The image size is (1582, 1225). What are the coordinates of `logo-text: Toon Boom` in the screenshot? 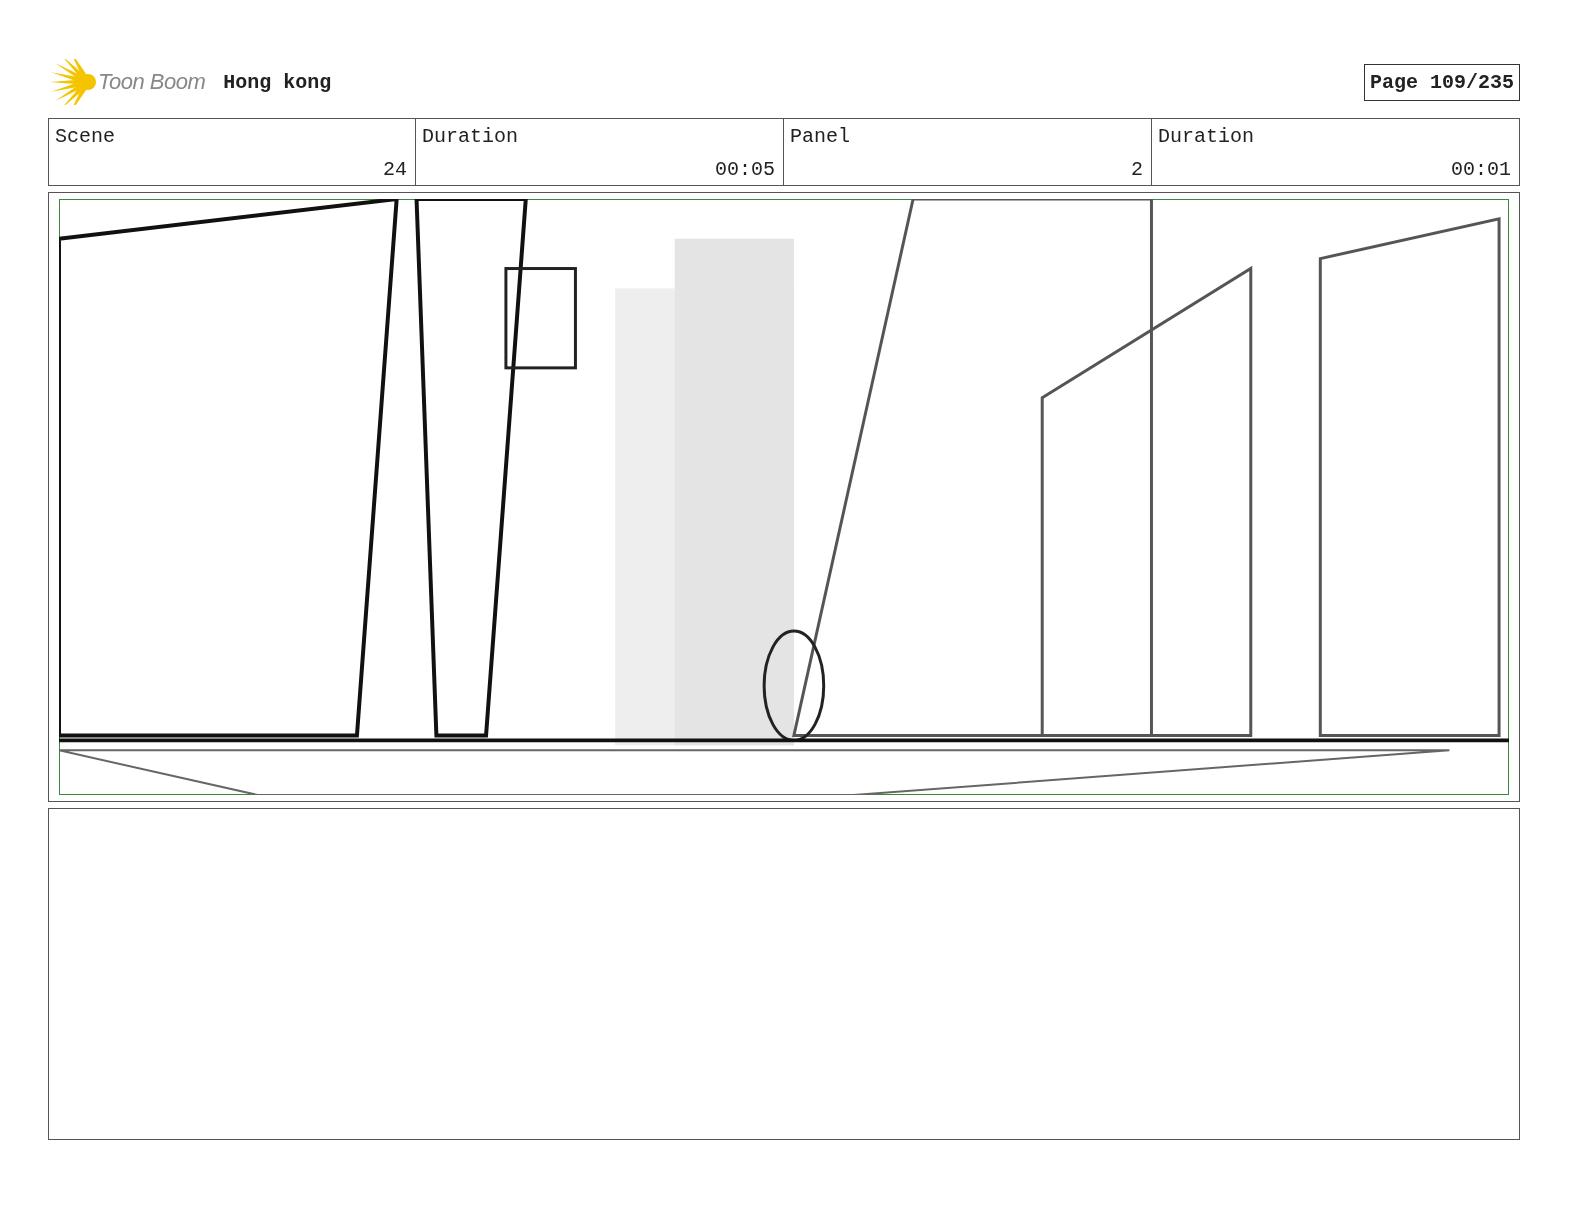 It's located at (152, 82).